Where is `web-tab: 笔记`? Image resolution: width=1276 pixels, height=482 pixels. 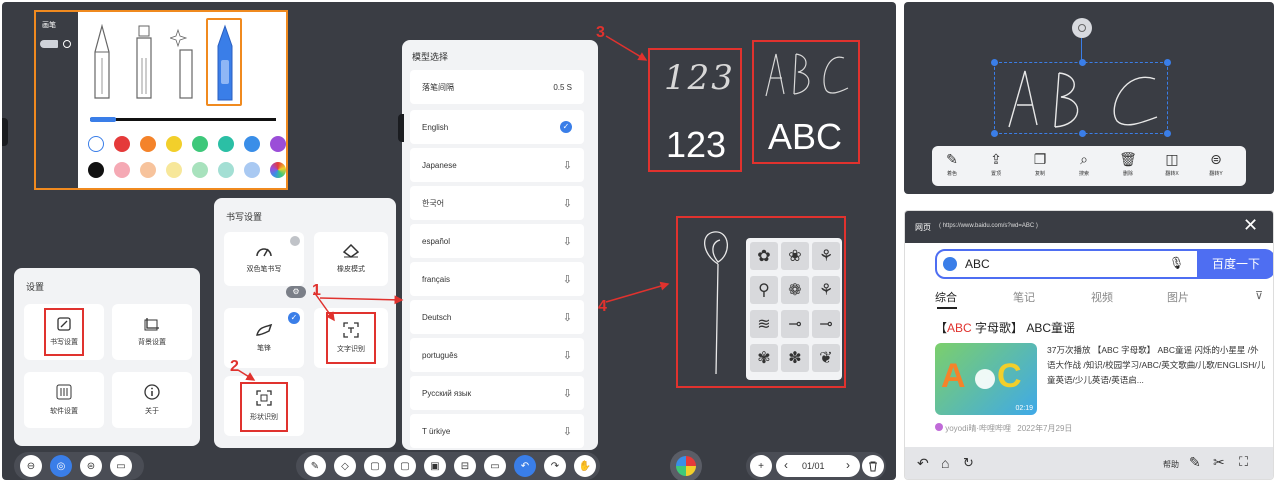
web-tab: 笔记 is located at coordinates (1024, 297).